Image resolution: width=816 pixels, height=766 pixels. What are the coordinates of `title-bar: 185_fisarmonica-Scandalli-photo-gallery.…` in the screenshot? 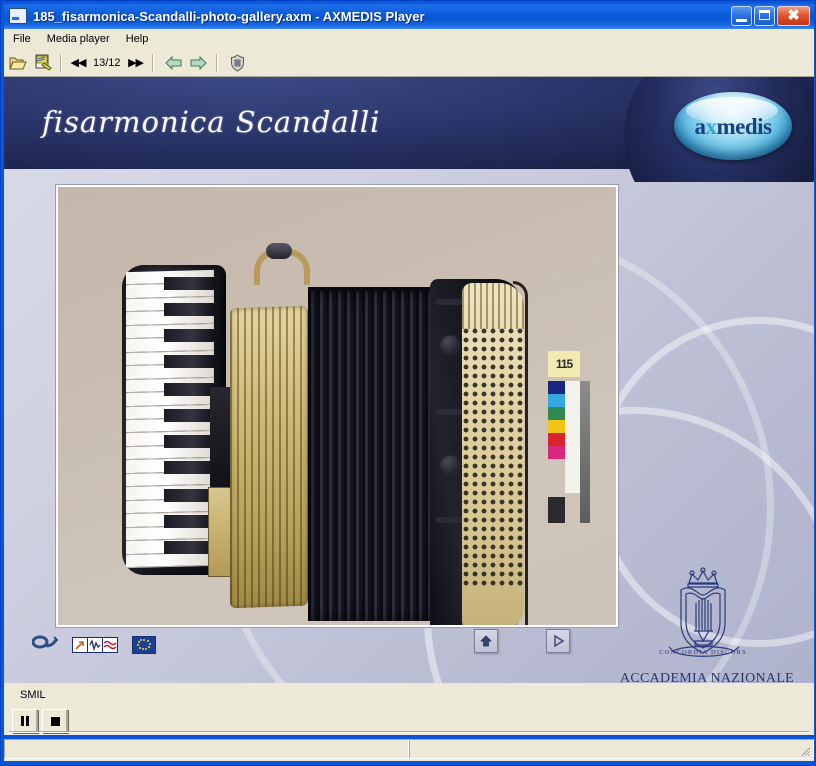 It's located at (409, 16).